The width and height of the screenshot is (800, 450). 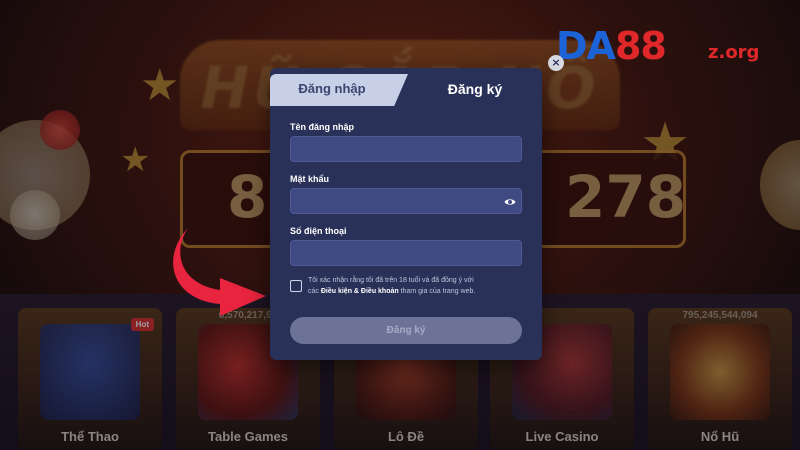 What do you see at coordinates (510, 202) in the screenshot?
I see `show-password-eye-icon` at bounding box center [510, 202].